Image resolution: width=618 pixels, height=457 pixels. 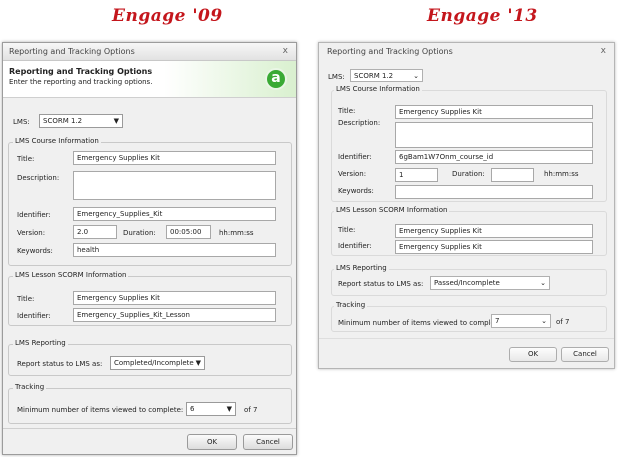 I want to click on min-items-value: 6, so click(x=192, y=409).